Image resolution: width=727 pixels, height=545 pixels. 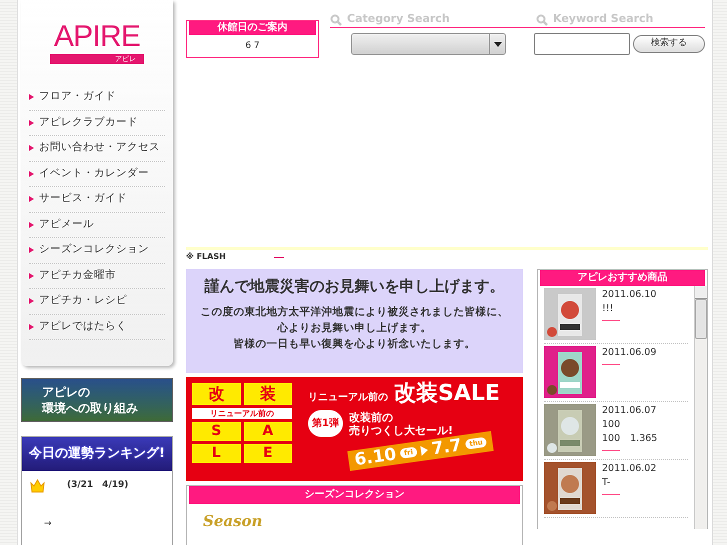 I want to click on fortune-title: 今日の運勢ランキング!, so click(x=97, y=454).